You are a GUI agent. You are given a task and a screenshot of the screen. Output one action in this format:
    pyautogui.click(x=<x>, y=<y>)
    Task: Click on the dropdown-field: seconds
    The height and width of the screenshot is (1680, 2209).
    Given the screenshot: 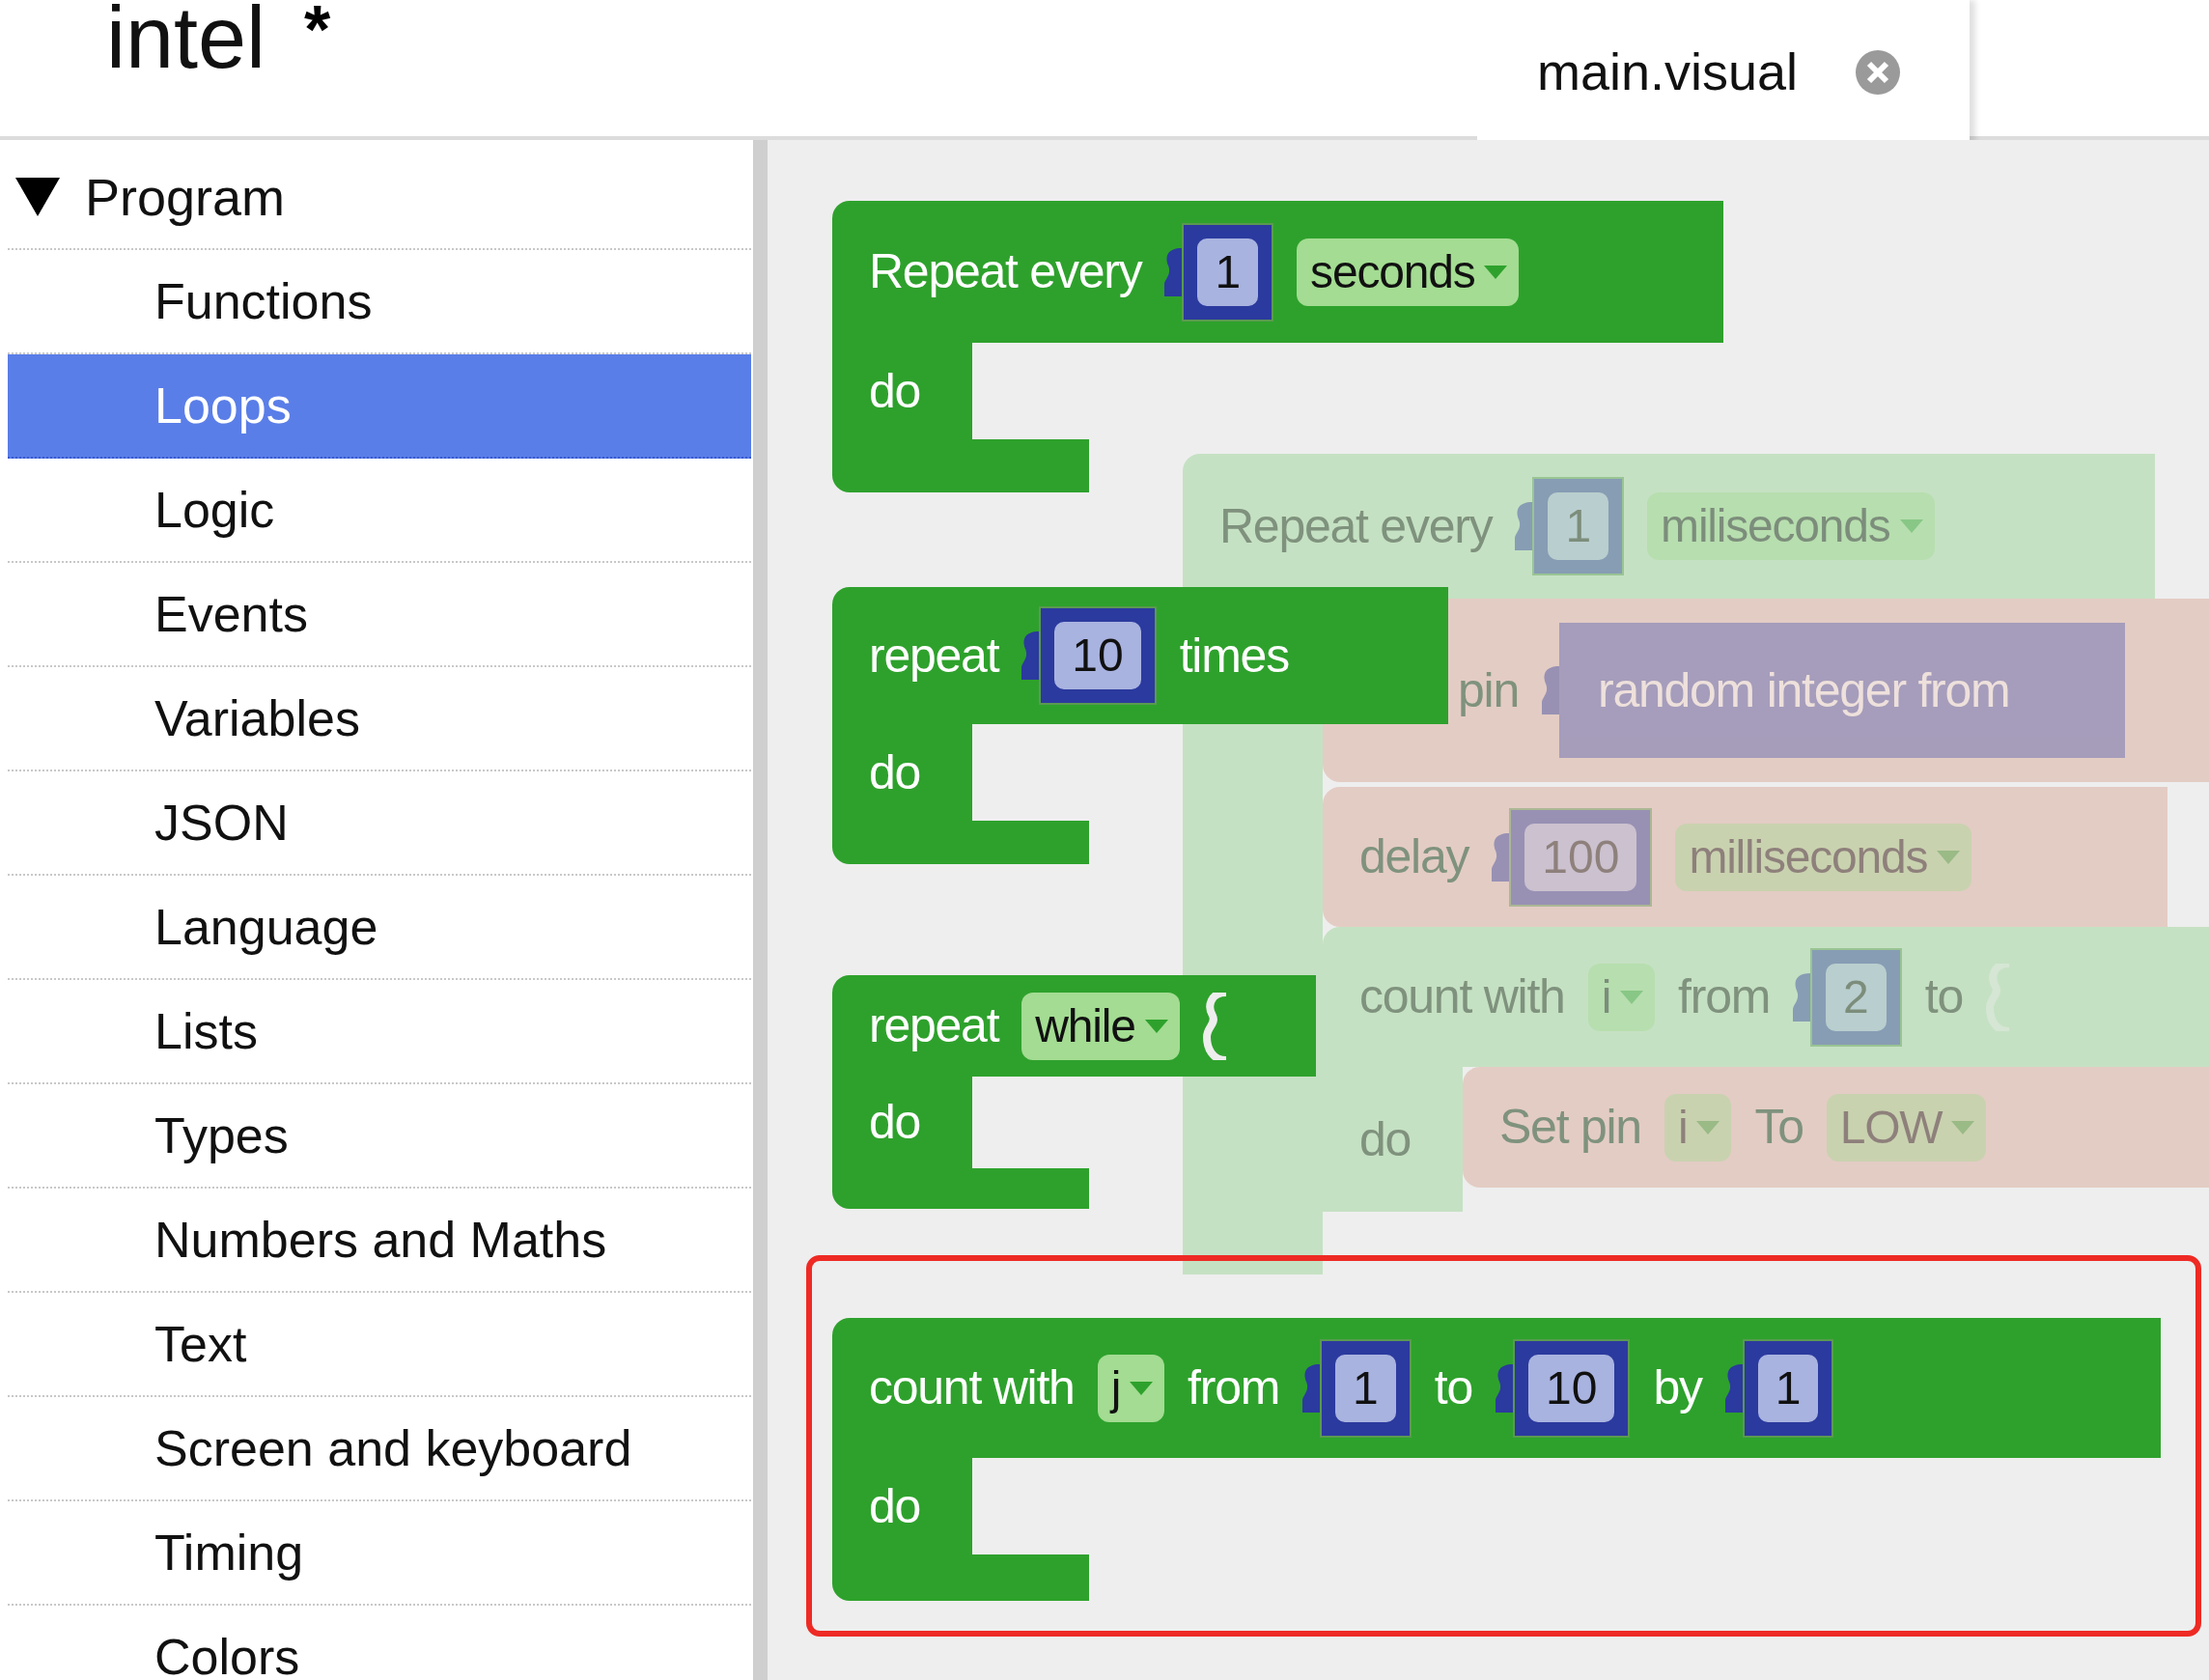 What is the action you would take?
    pyautogui.click(x=1408, y=272)
    